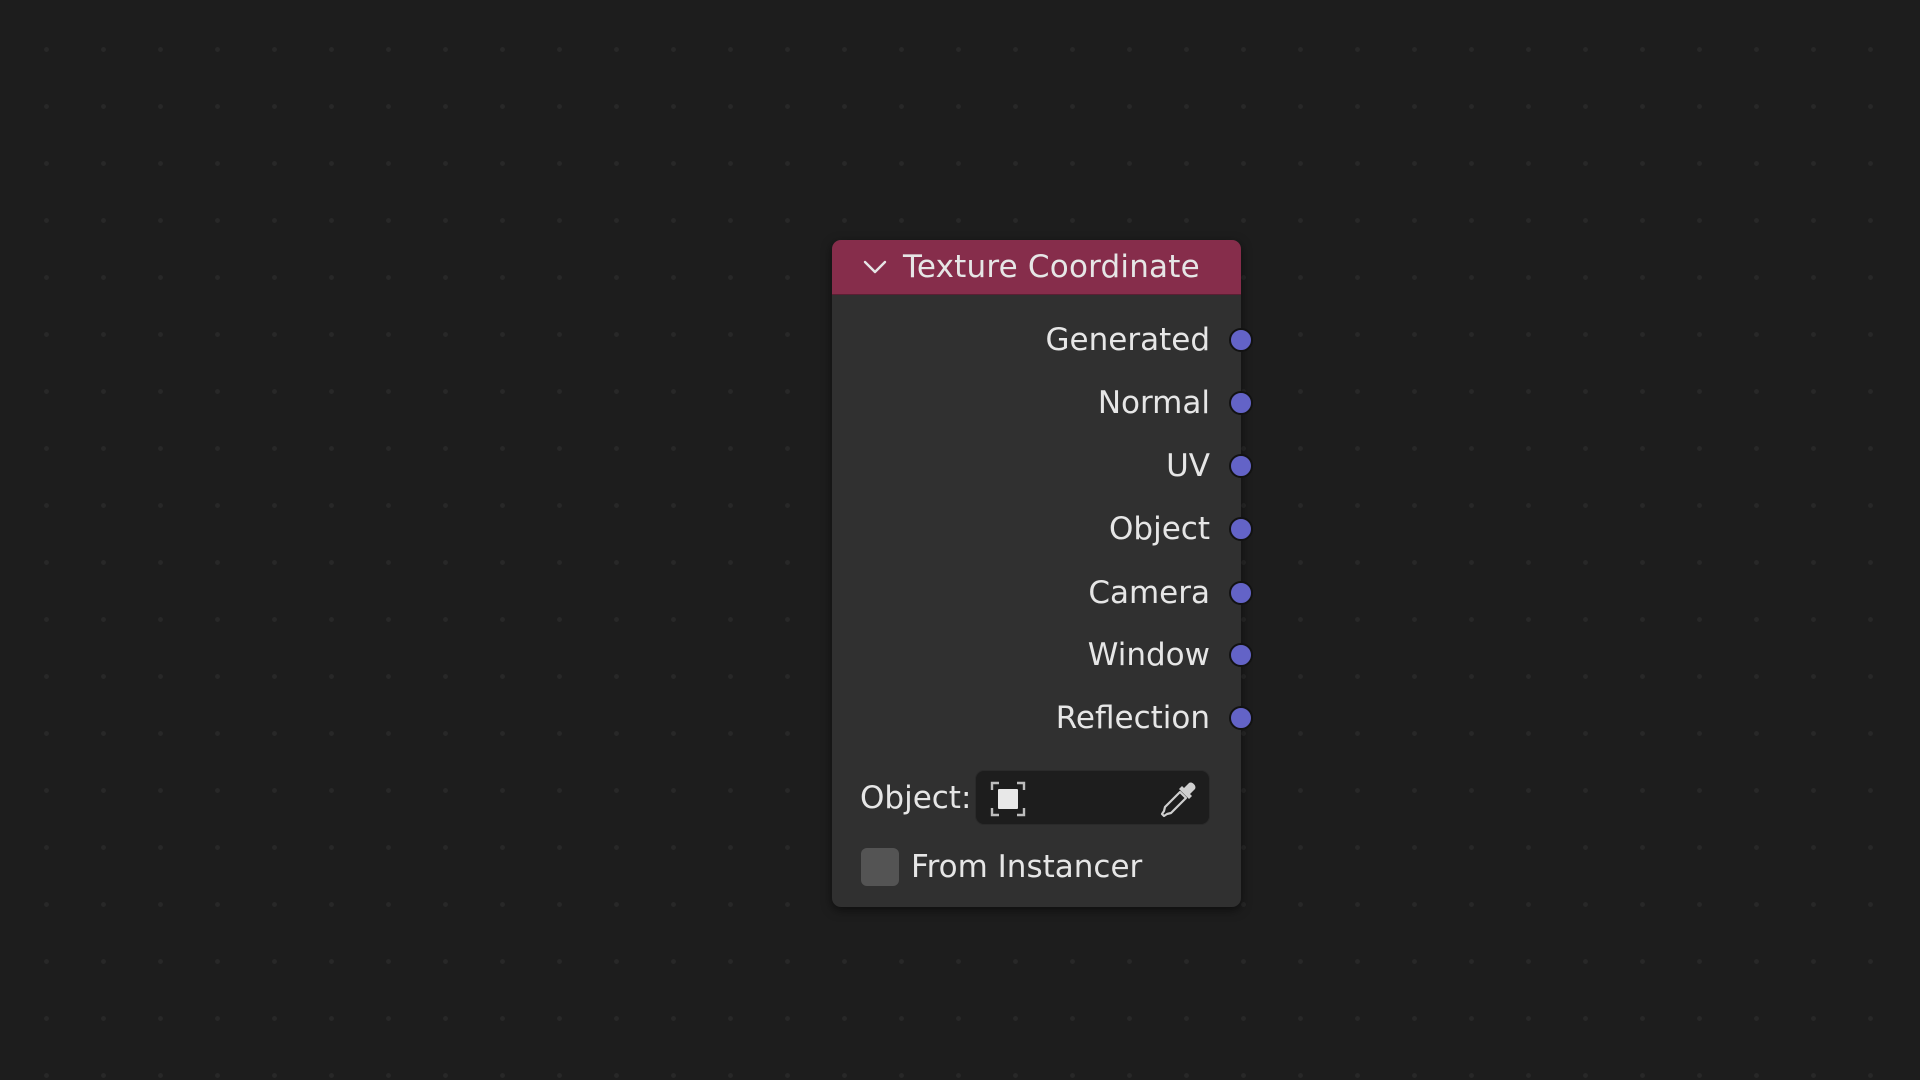 This screenshot has height=1080, width=1920. What do you see at coordinates (1042, 593) in the screenshot?
I see `output-camera: Camera` at bounding box center [1042, 593].